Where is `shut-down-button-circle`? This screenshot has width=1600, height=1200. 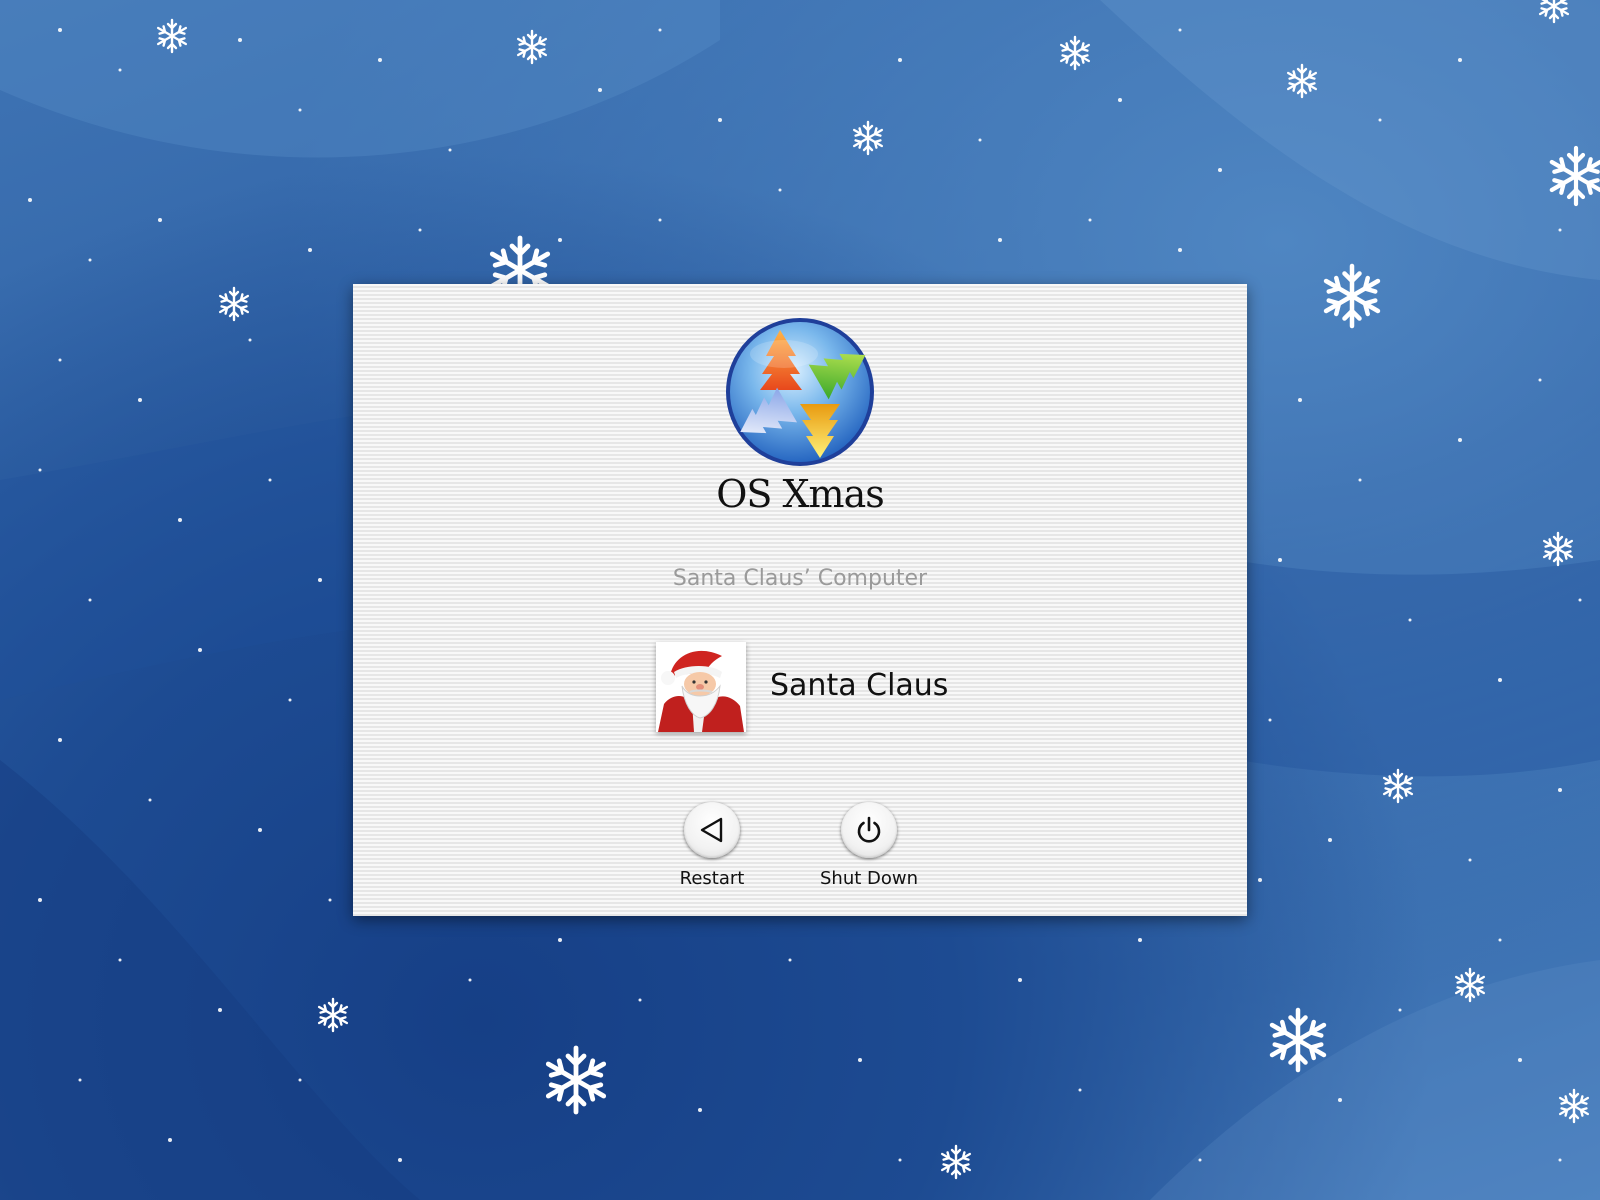
shut-down-button-circle is located at coordinates (869, 830).